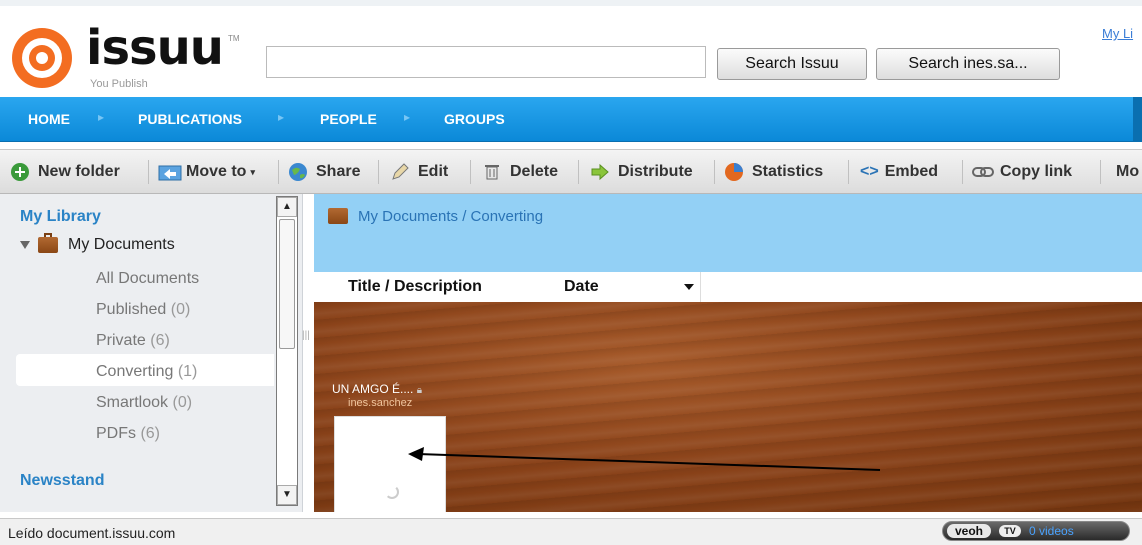 Image resolution: width=1142 pixels, height=545 pixels. Describe the element at coordinates (392, 492) in the screenshot. I see `loading-spinner-icon` at that location.